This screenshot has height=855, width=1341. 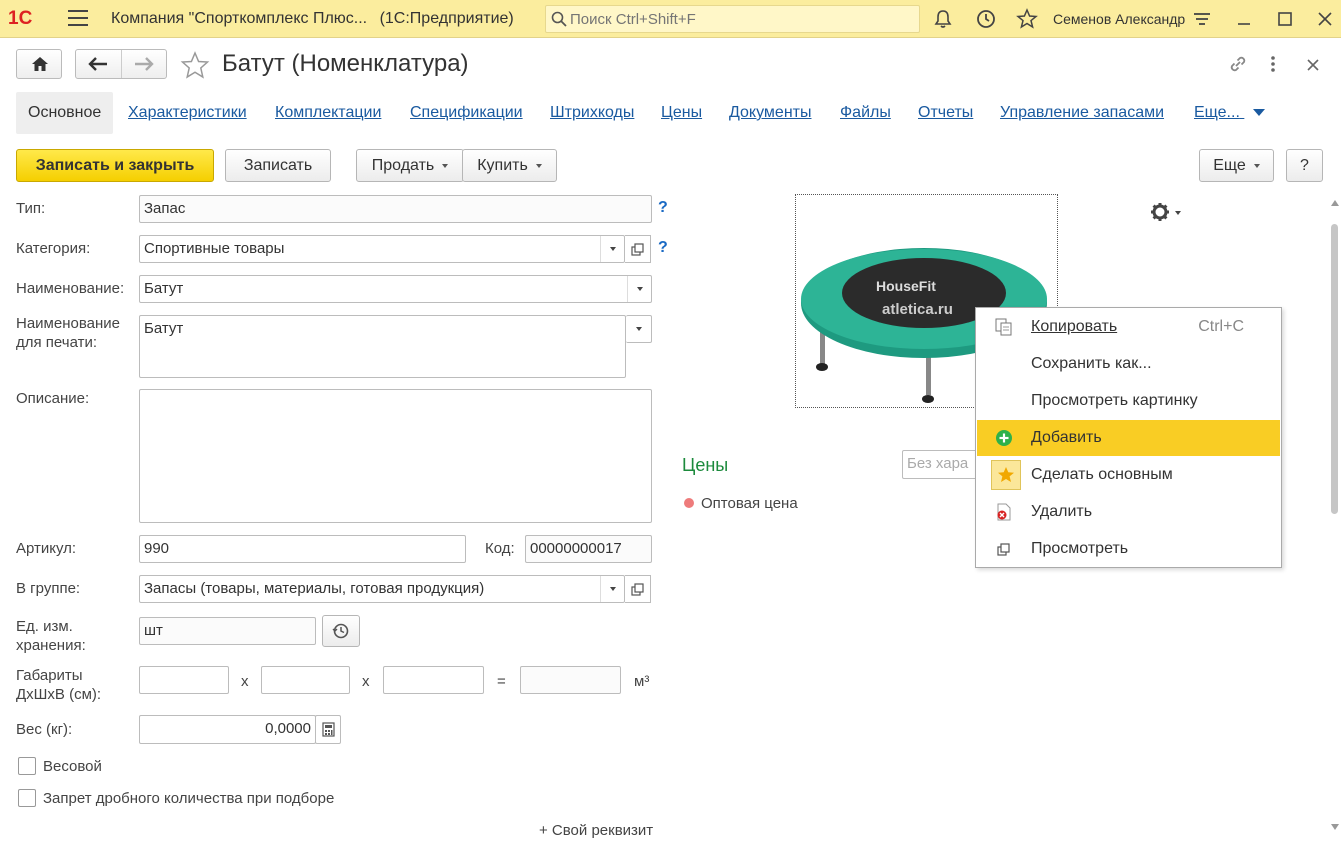 What do you see at coordinates (1167, 212) in the screenshot?
I see `gear-icon` at bounding box center [1167, 212].